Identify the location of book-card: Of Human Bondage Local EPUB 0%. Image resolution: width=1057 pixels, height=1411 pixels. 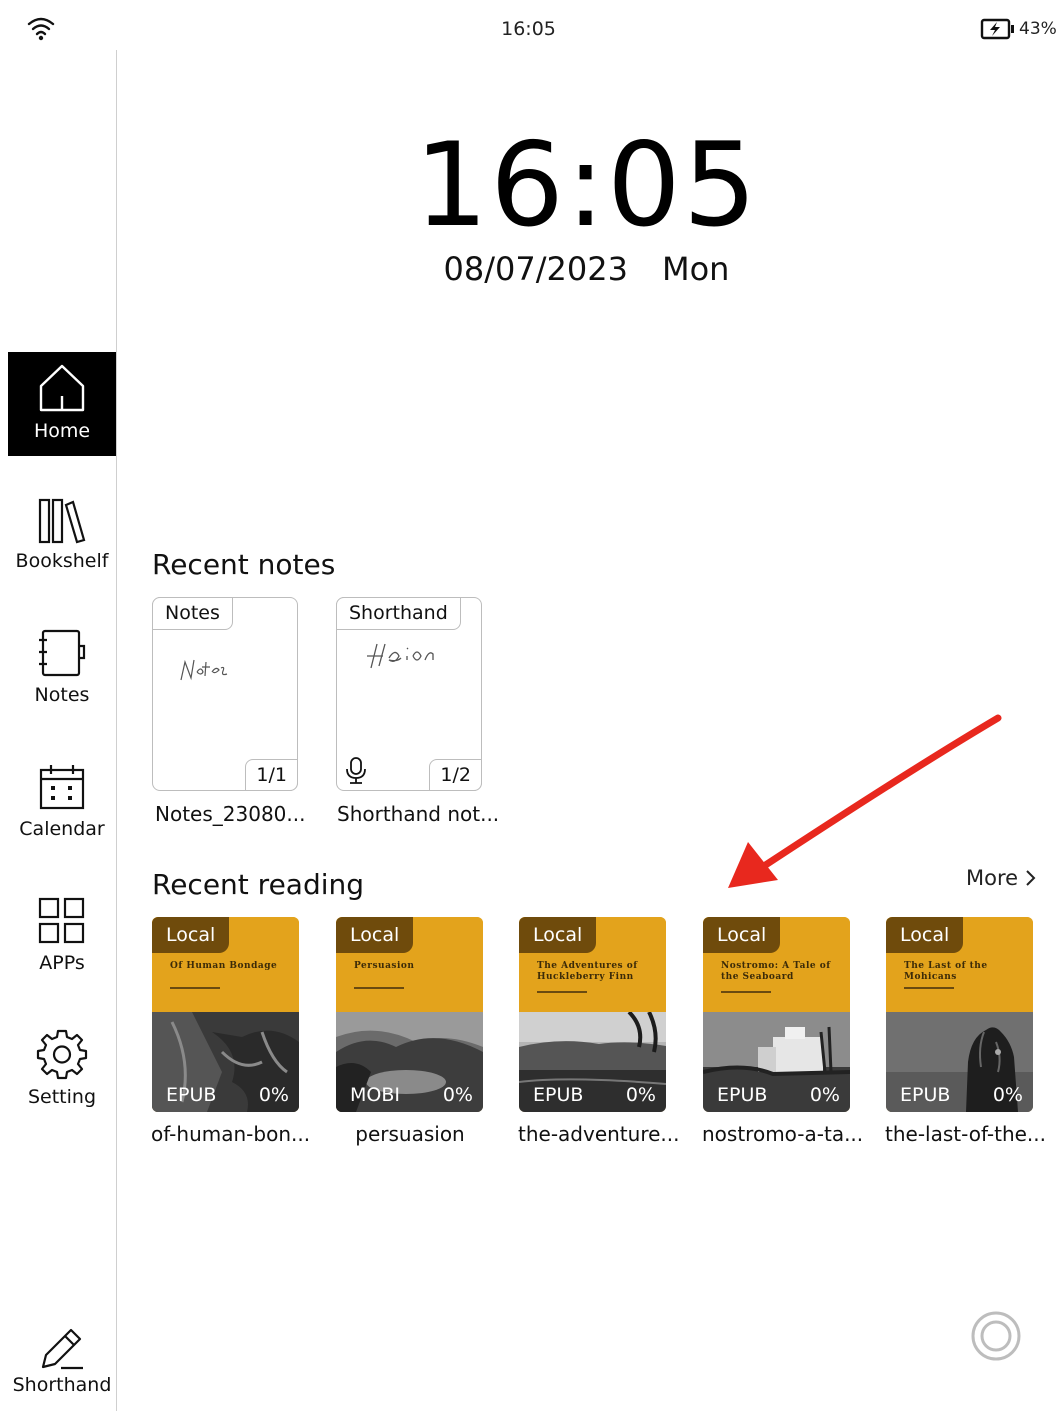
(225, 1014).